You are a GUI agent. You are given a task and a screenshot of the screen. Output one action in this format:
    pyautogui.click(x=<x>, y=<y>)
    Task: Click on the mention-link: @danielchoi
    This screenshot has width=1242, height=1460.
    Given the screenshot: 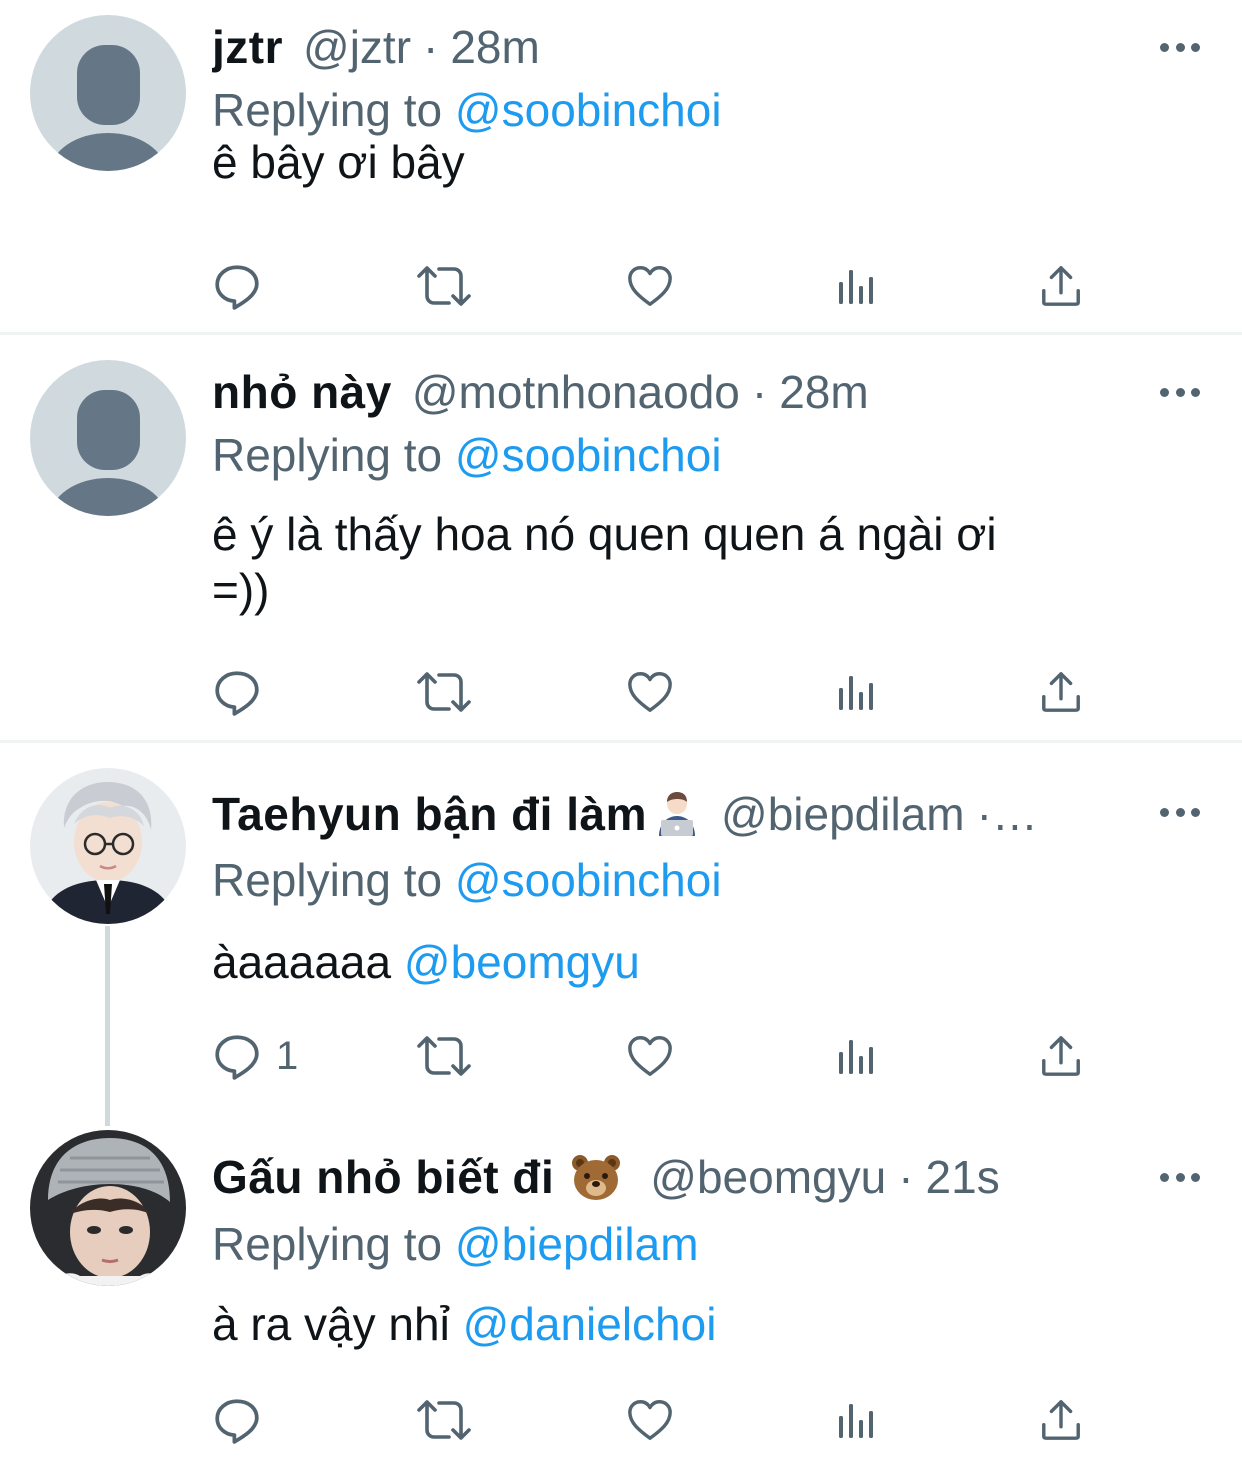 What is the action you would take?
    pyautogui.click(x=590, y=1324)
    